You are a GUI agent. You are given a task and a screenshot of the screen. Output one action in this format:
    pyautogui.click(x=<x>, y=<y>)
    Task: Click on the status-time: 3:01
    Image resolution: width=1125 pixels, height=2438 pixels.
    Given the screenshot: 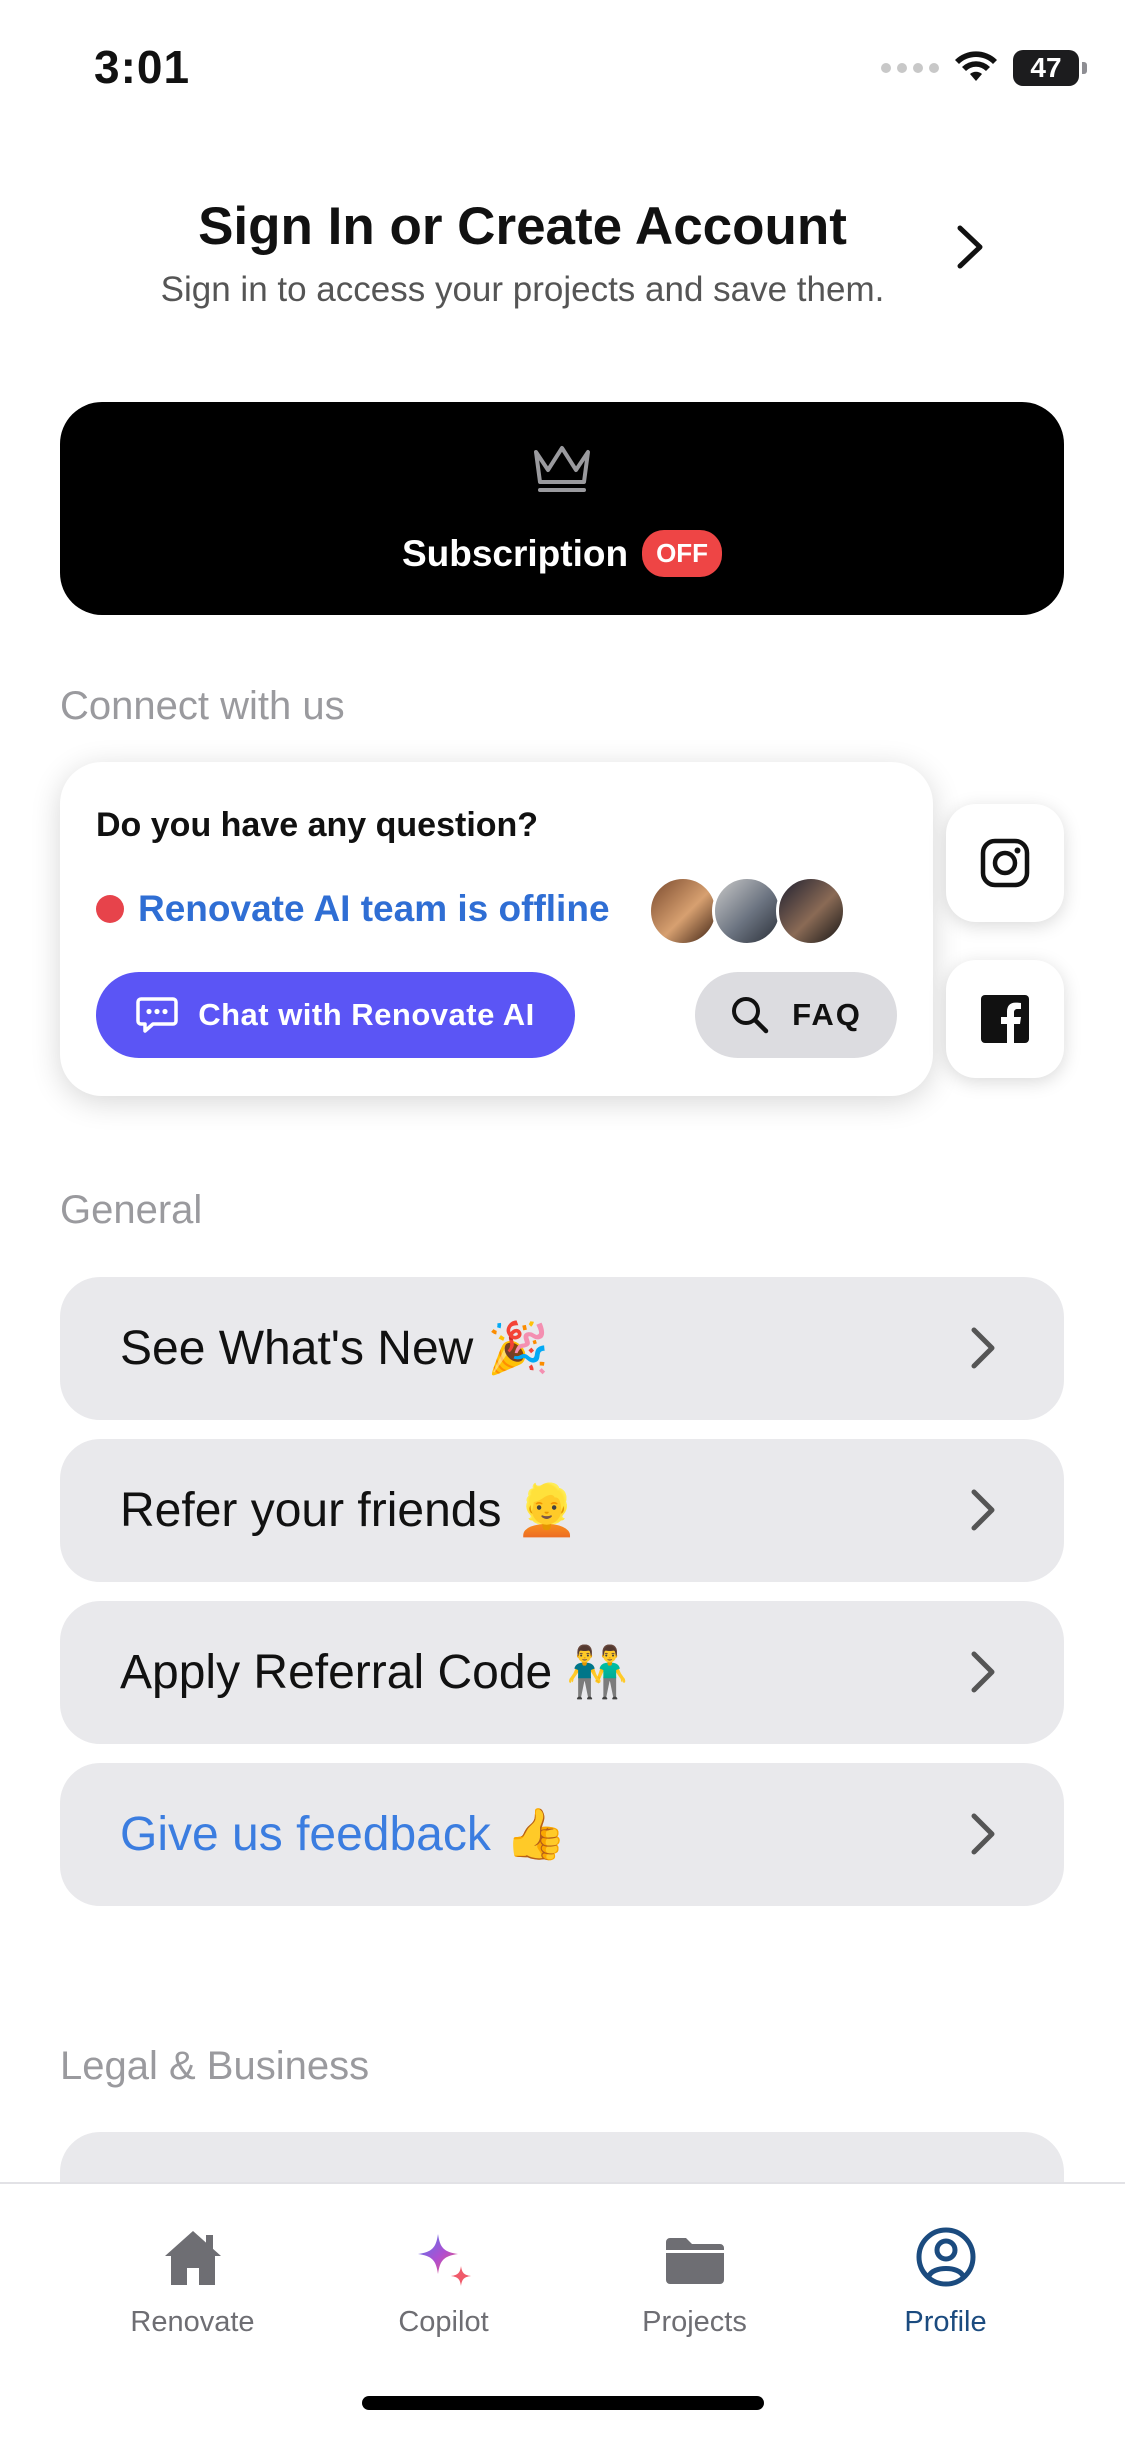 What is the action you would take?
    pyautogui.click(x=142, y=67)
    